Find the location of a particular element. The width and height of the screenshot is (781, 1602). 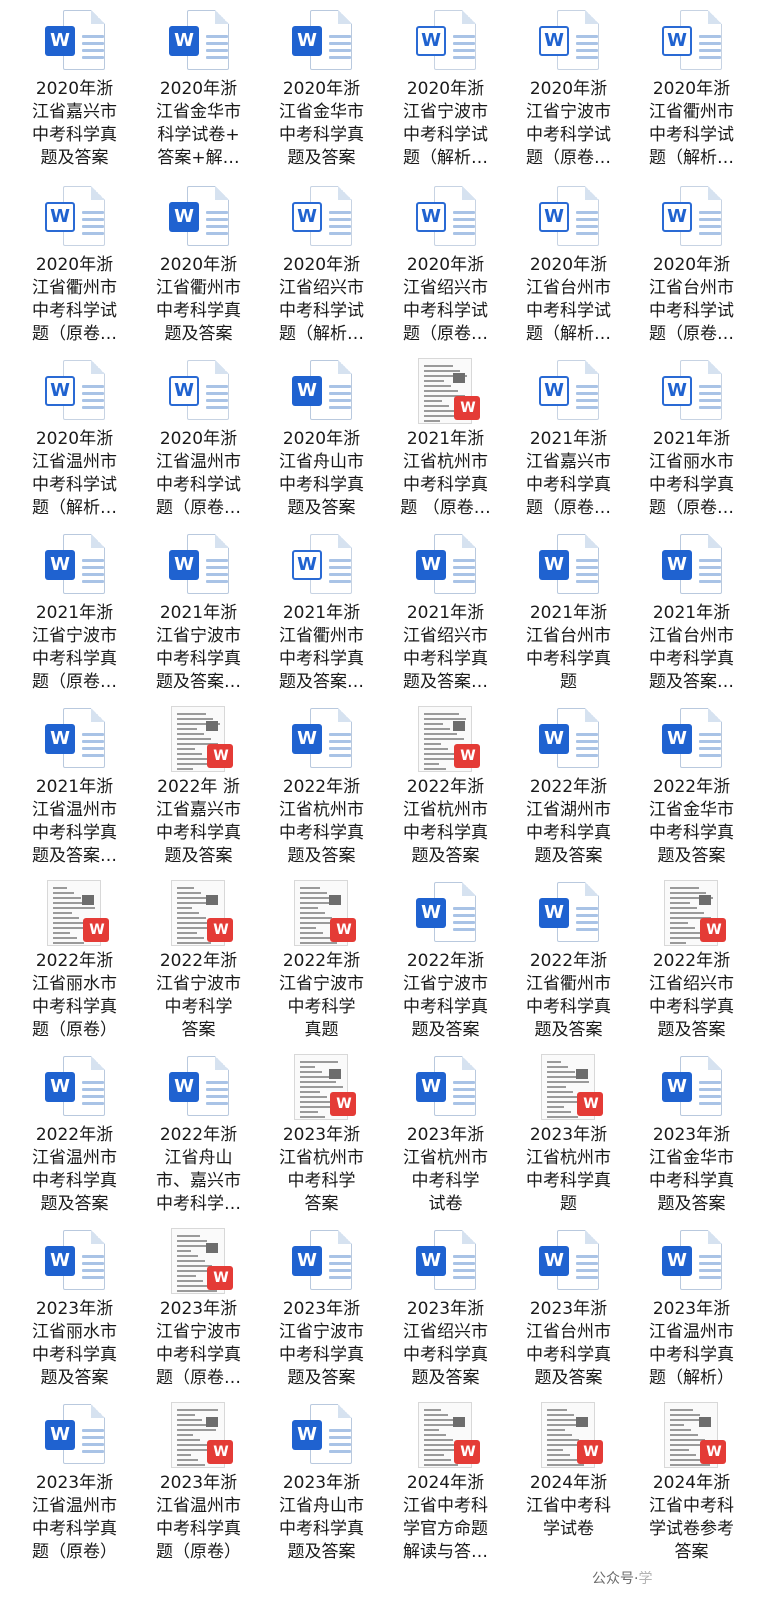

file-item: W 2022年浙 江省温州市 中考科学真 题及答案 is located at coordinates (74, 1137).